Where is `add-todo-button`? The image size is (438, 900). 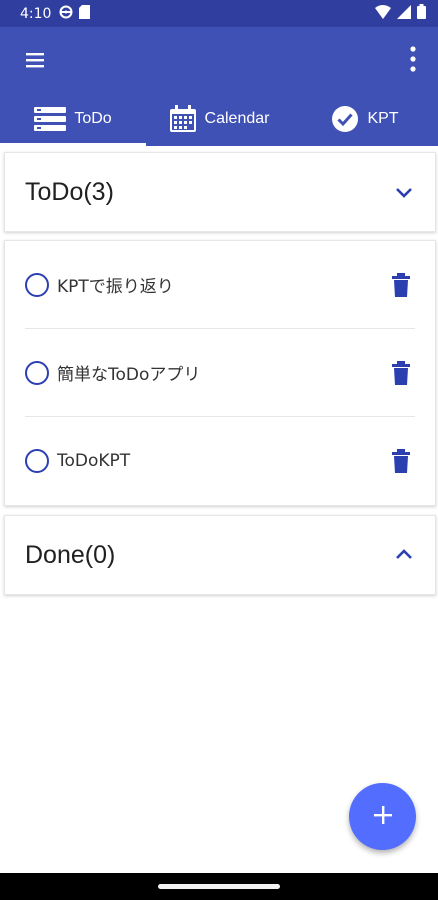 add-todo-button is located at coordinates (382, 816).